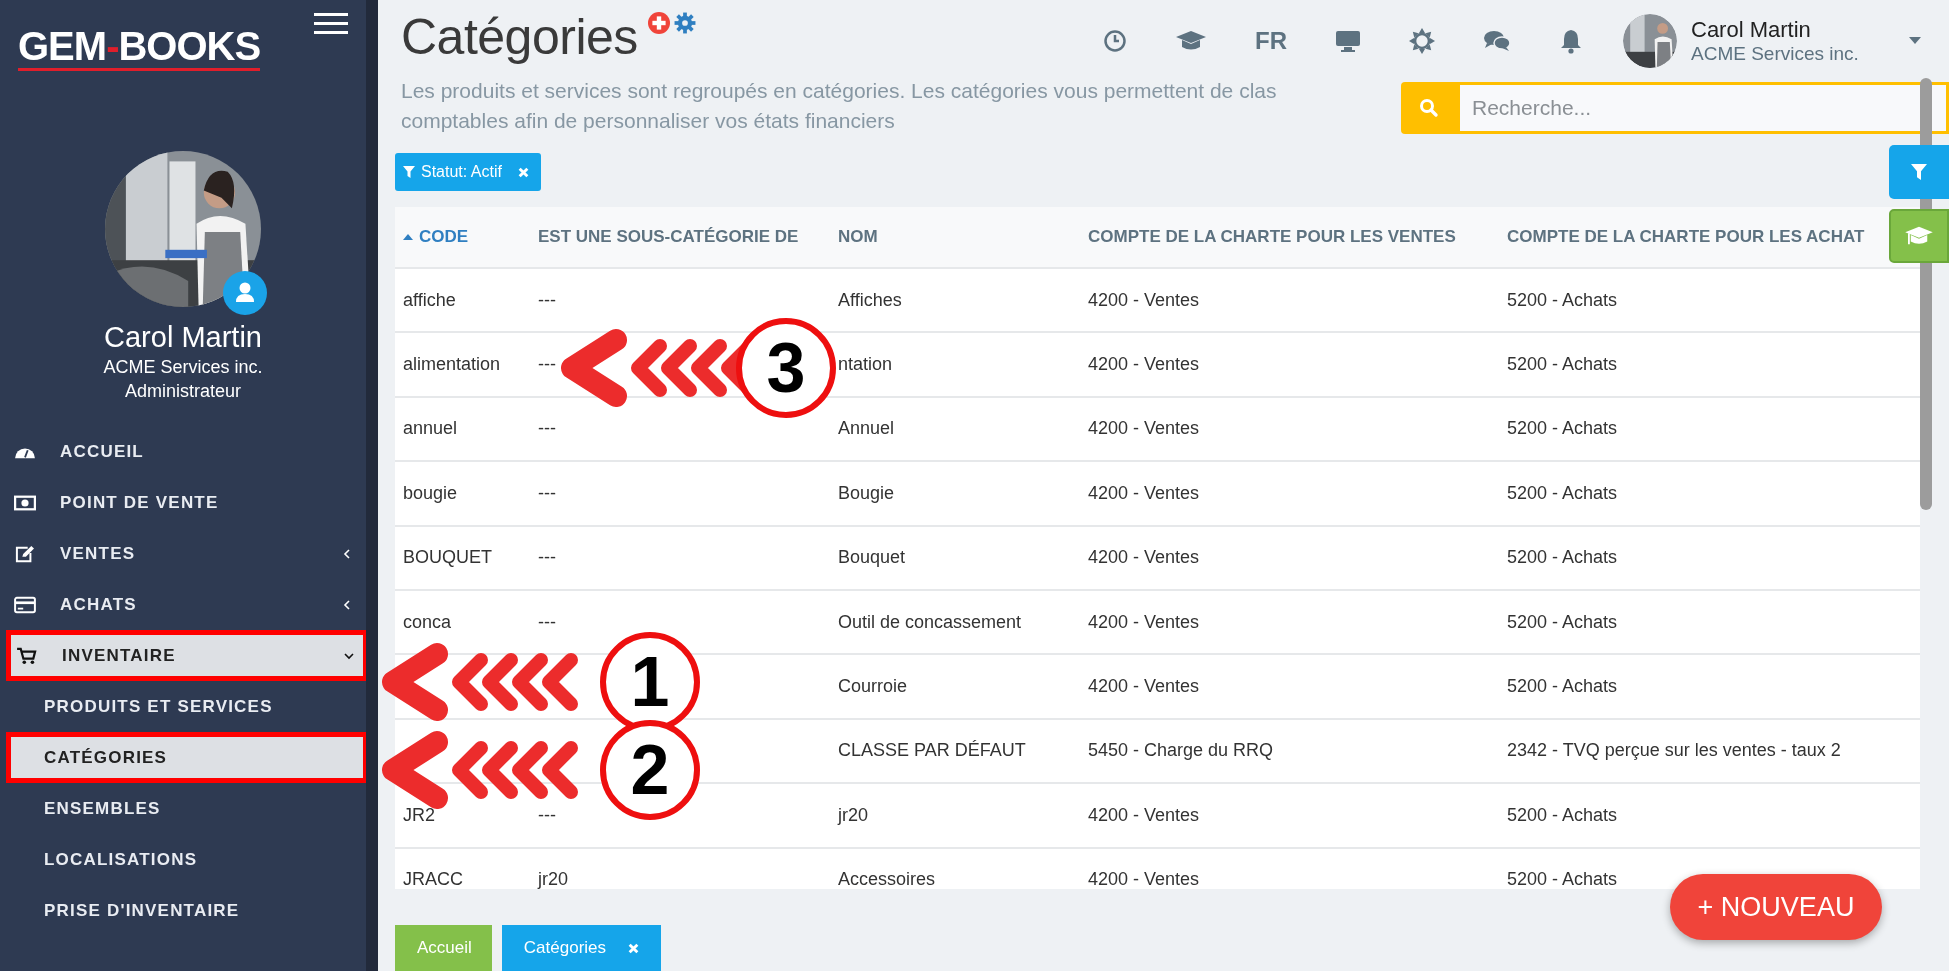 This screenshot has width=1949, height=971. I want to click on clock-icon, so click(1115, 41).